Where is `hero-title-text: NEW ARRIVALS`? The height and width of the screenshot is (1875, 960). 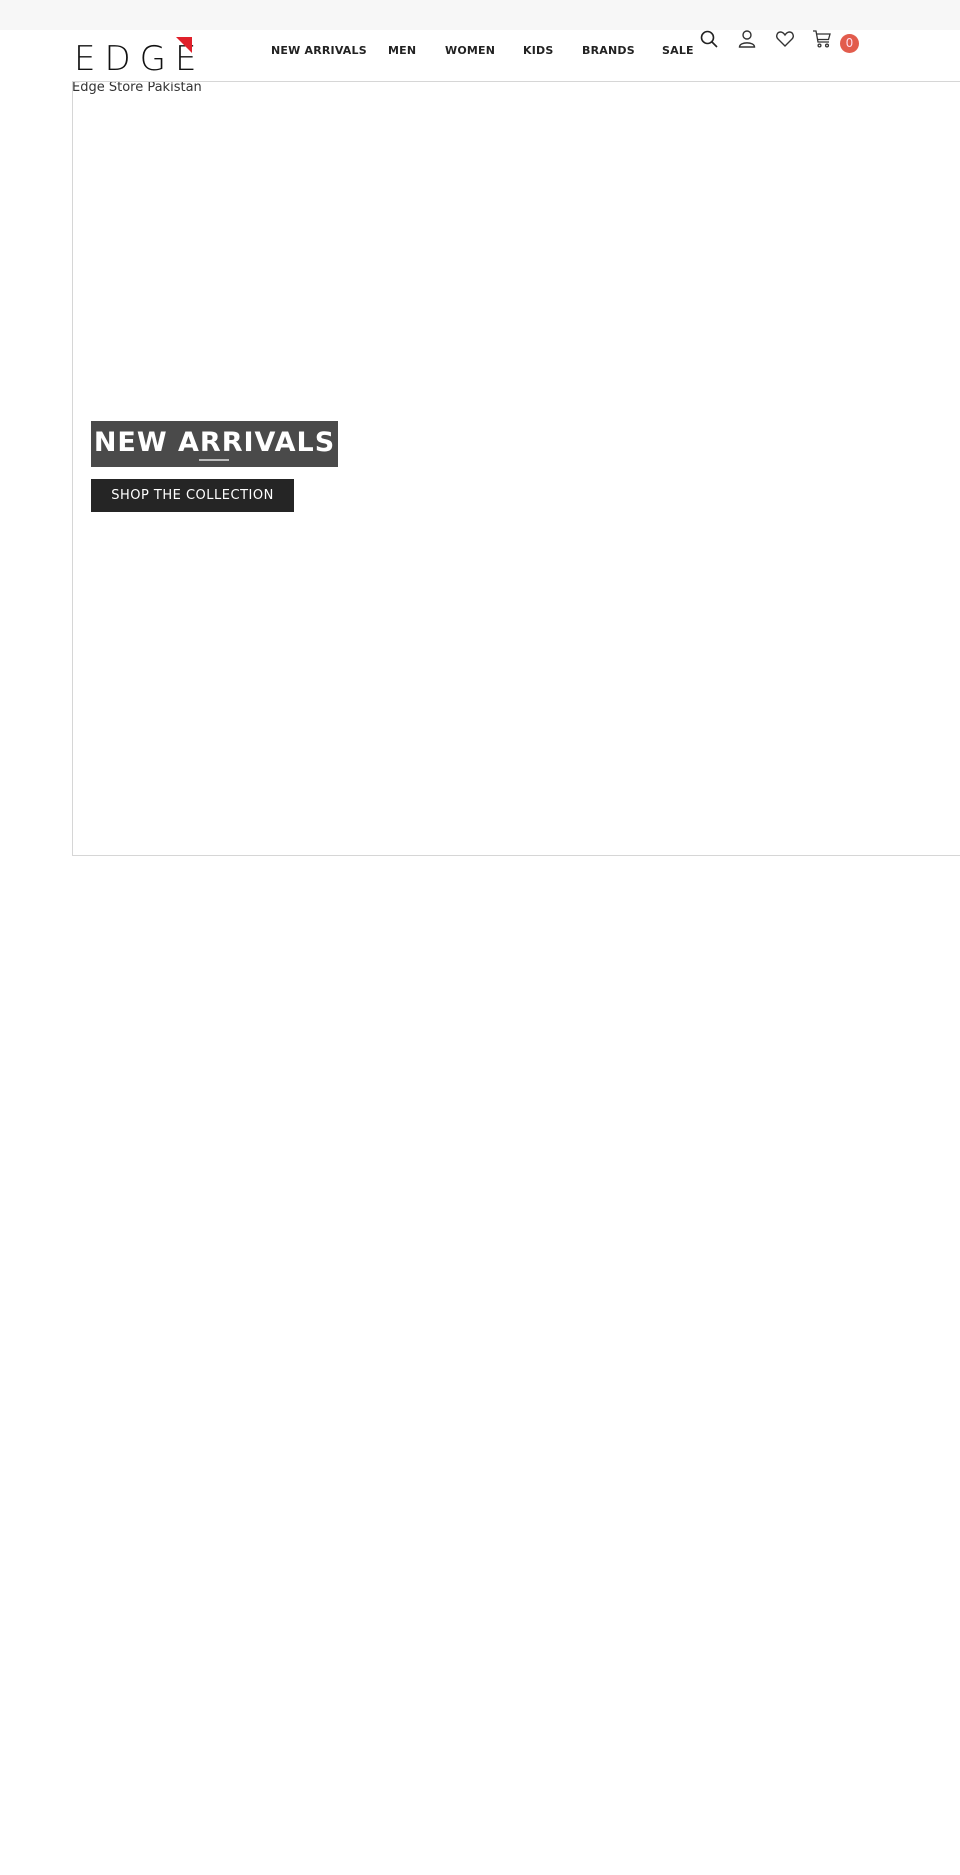
hero-title-text: NEW ARRIVALS is located at coordinates (214, 442).